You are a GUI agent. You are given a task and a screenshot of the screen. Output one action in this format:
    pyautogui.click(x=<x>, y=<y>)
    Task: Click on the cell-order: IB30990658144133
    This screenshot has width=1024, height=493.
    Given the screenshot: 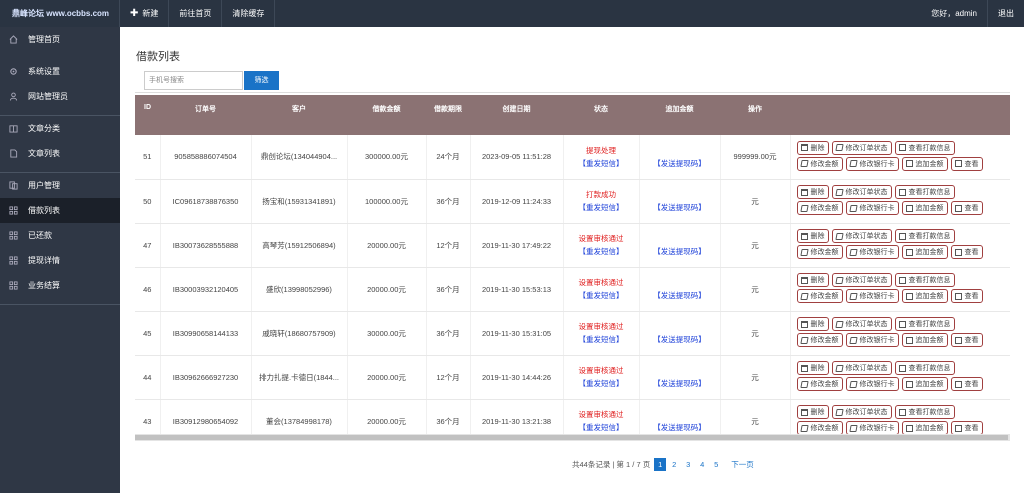 What is the action you would take?
    pyautogui.click(x=206, y=333)
    